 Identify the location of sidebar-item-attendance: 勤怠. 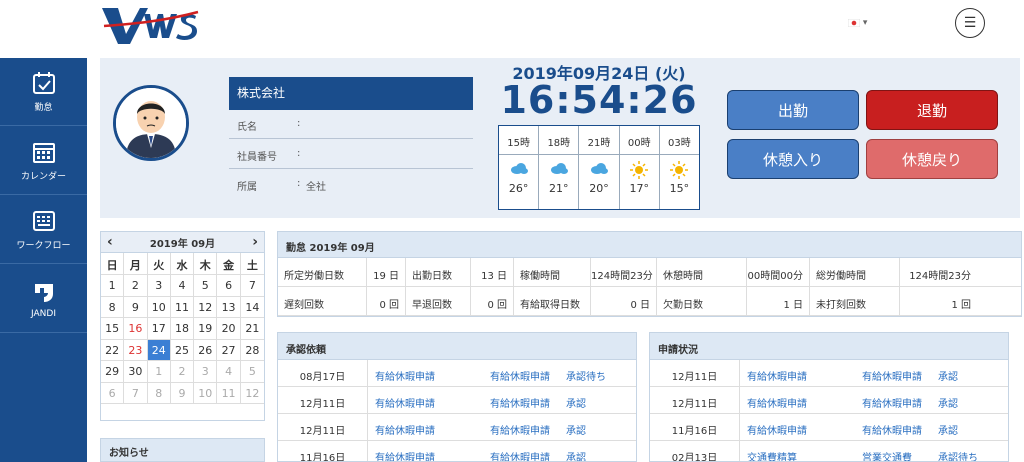
(43, 92).